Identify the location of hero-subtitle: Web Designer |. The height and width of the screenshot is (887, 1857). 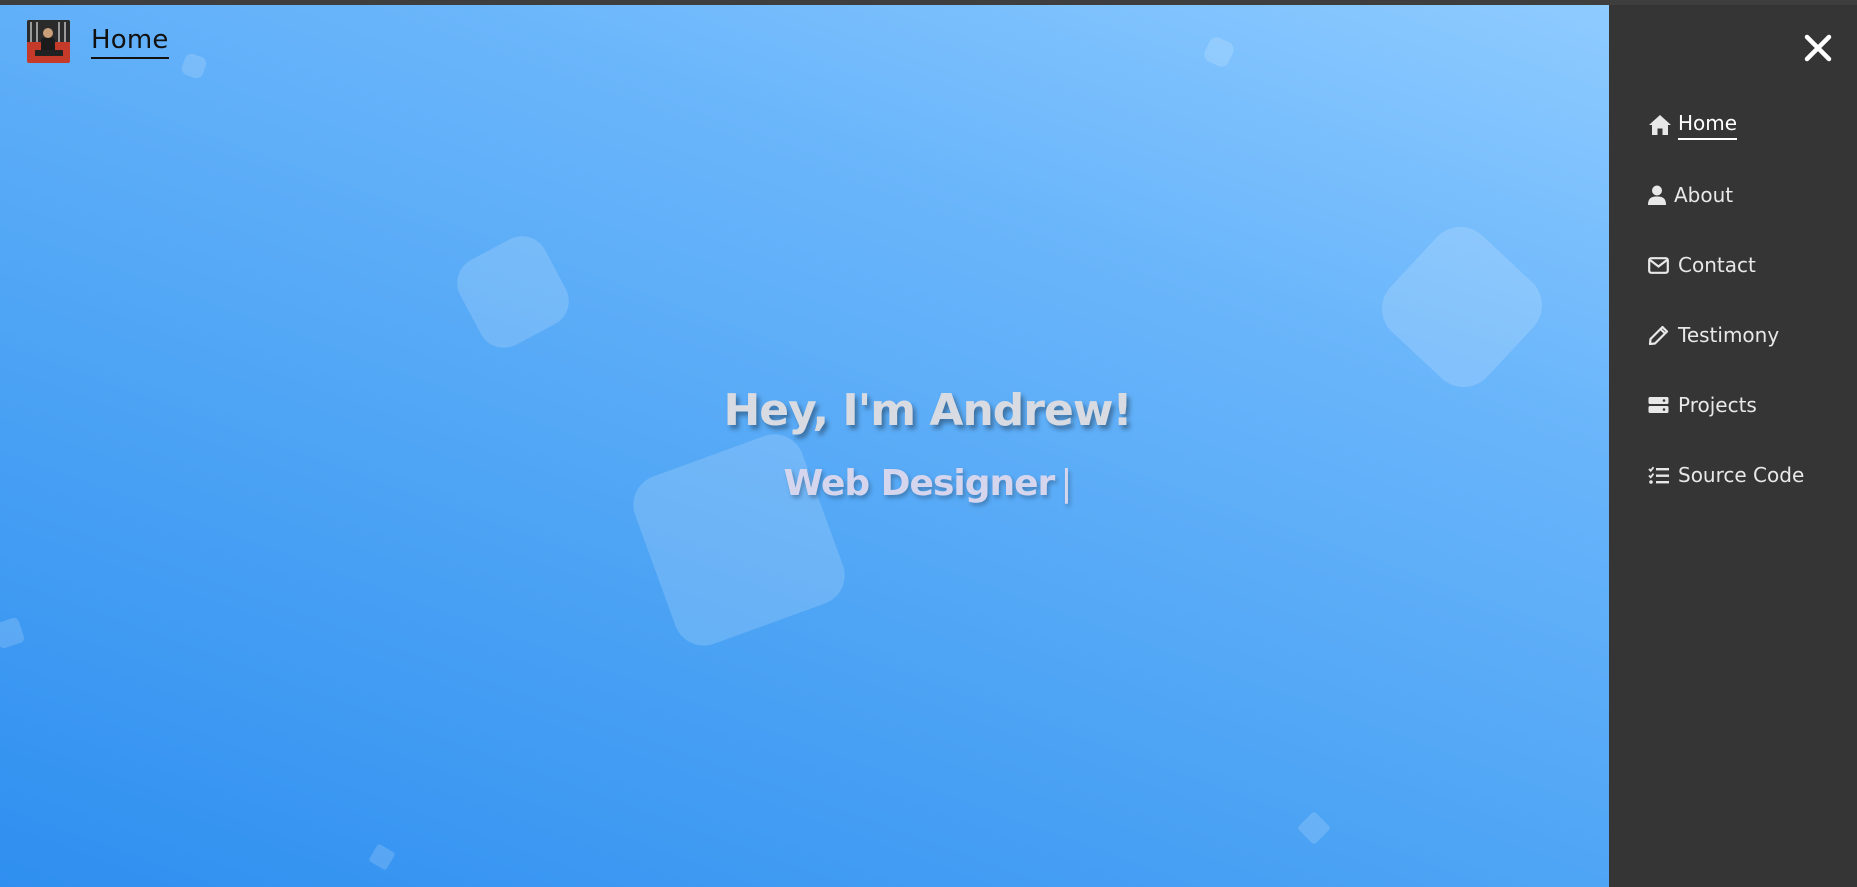
(927, 483).